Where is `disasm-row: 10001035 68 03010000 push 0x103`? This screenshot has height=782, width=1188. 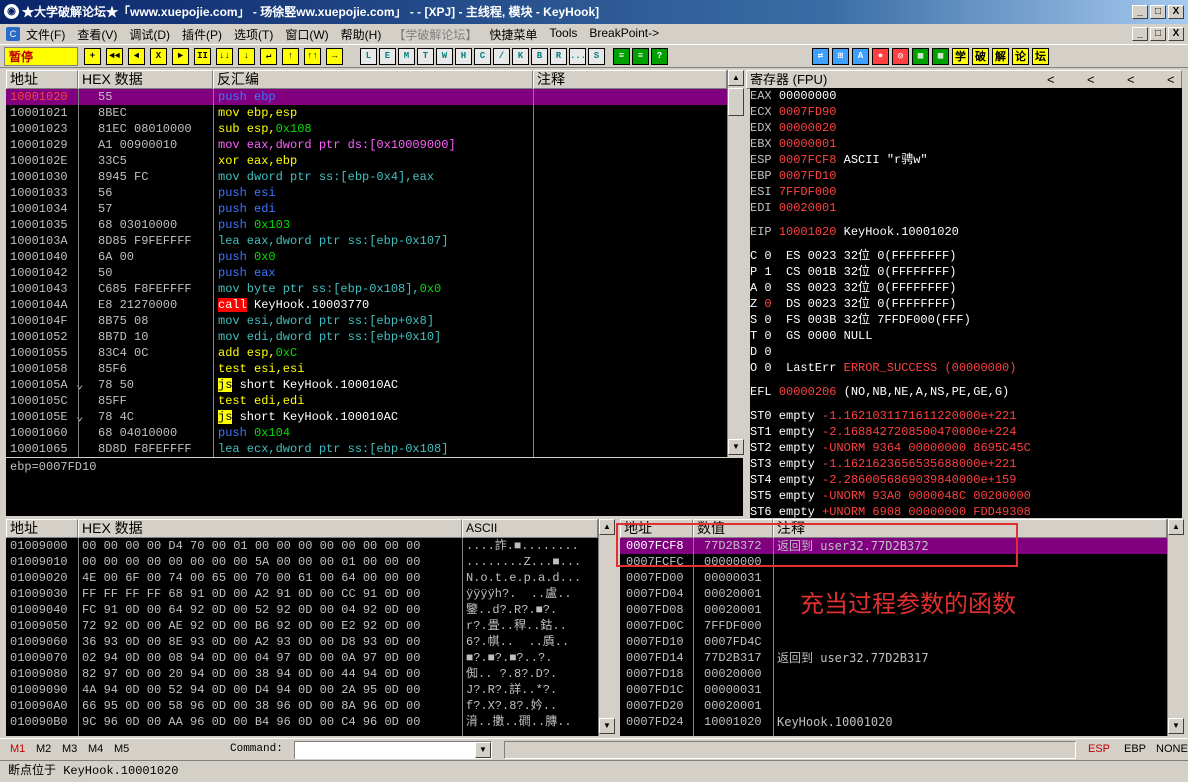 disasm-row: 10001035 68 03010000 push 0x103 is located at coordinates (366, 225).